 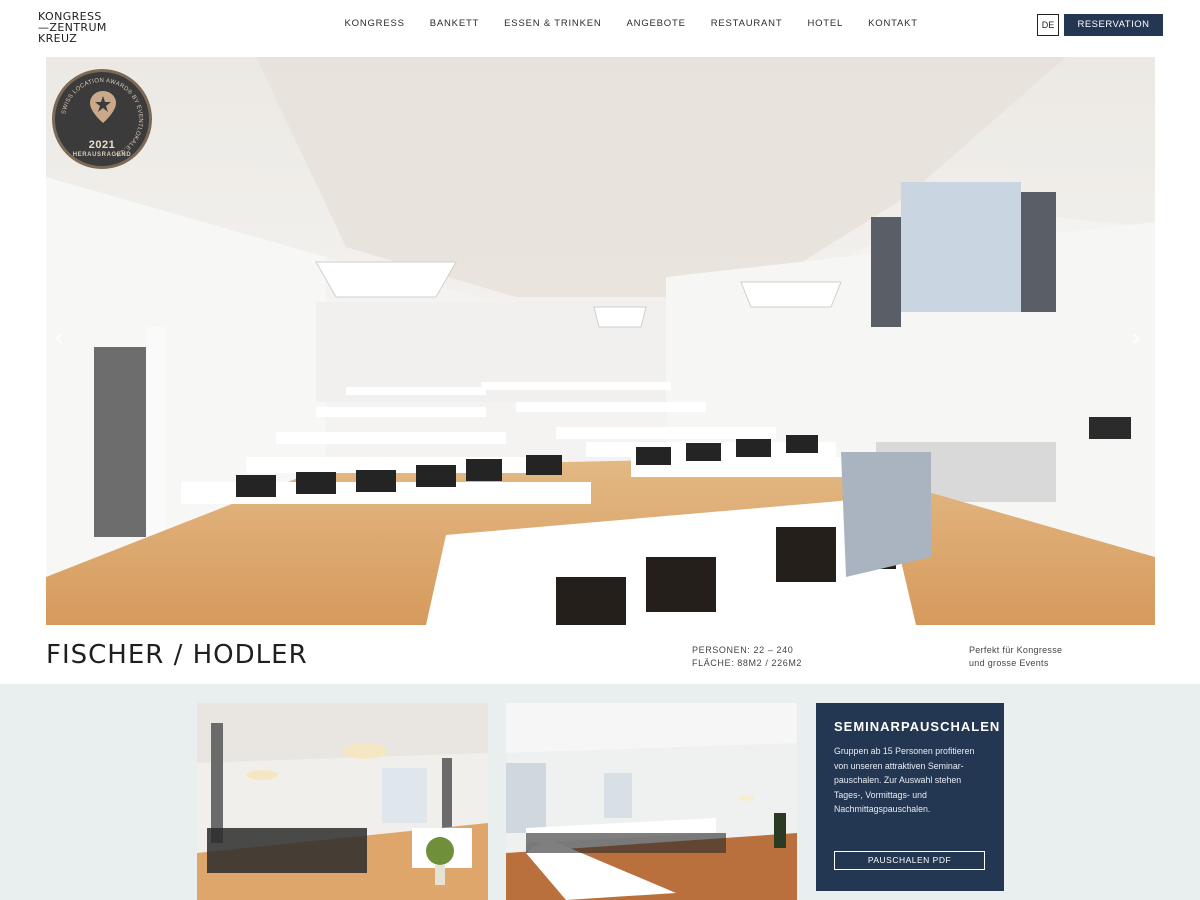 I want to click on logo-line-3: KREUZ, so click(x=58, y=38).